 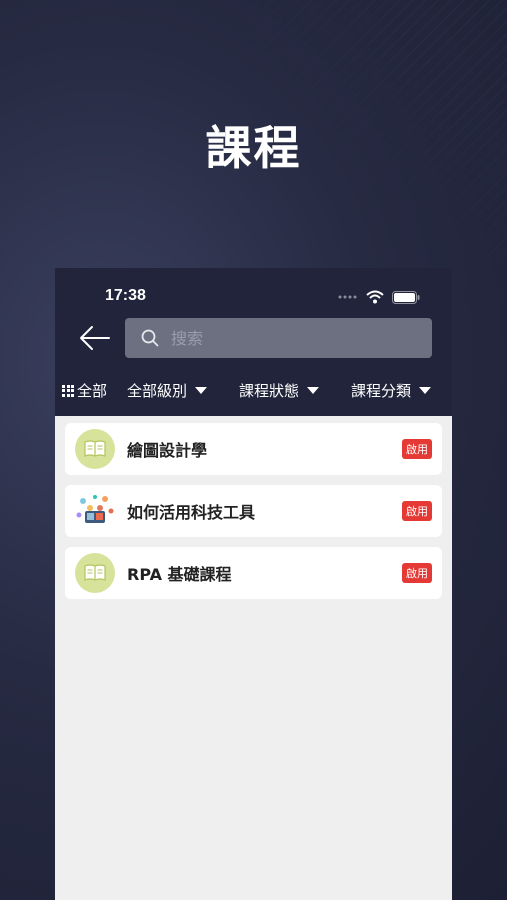 What do you see at coordinates (125, 295) in the screenshot?
I see `status-time: 17:38` at bounding box center [125, 295].